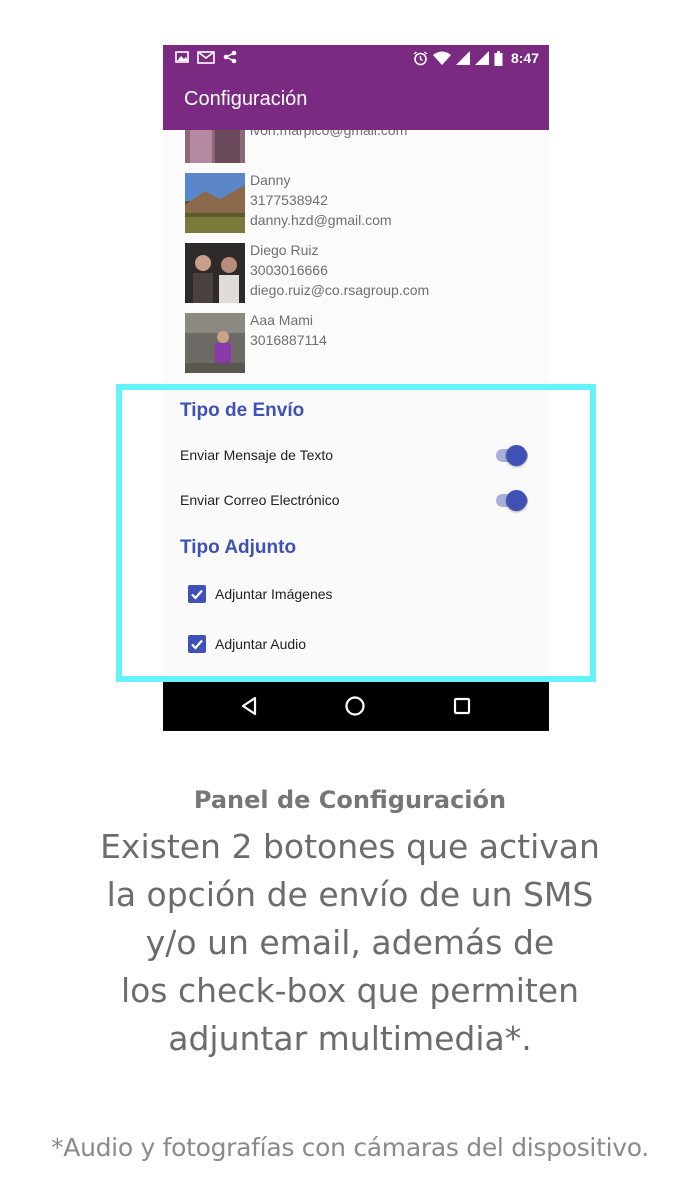 Image resolution: width=700 pixels, height=1200 pixels. I want to click on back-button, so click(249, 706).